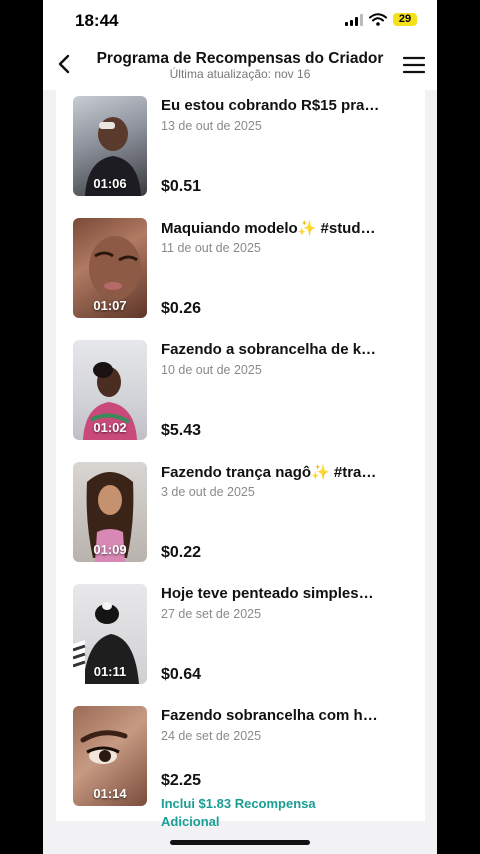  I want to click on video-date: 3 de out de 2025, so click(208, 492).